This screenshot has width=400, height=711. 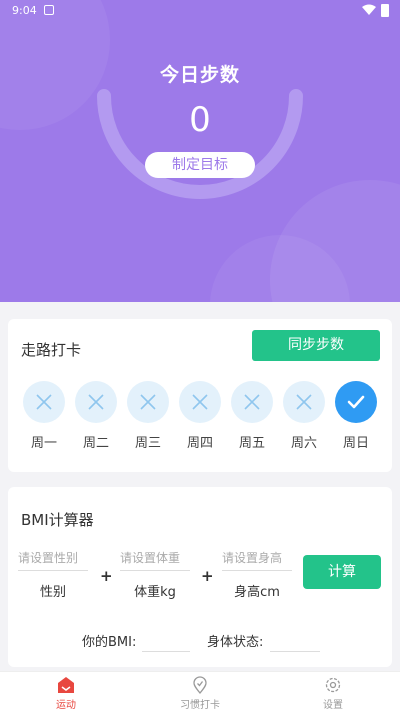 I want to click on tab-habit-checkin: 习惯打卡, so click(x=200, y=693).